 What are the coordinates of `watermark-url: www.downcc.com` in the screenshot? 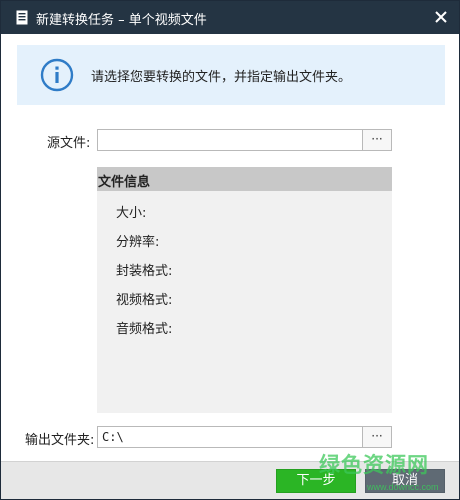 It's located at (403, 487).